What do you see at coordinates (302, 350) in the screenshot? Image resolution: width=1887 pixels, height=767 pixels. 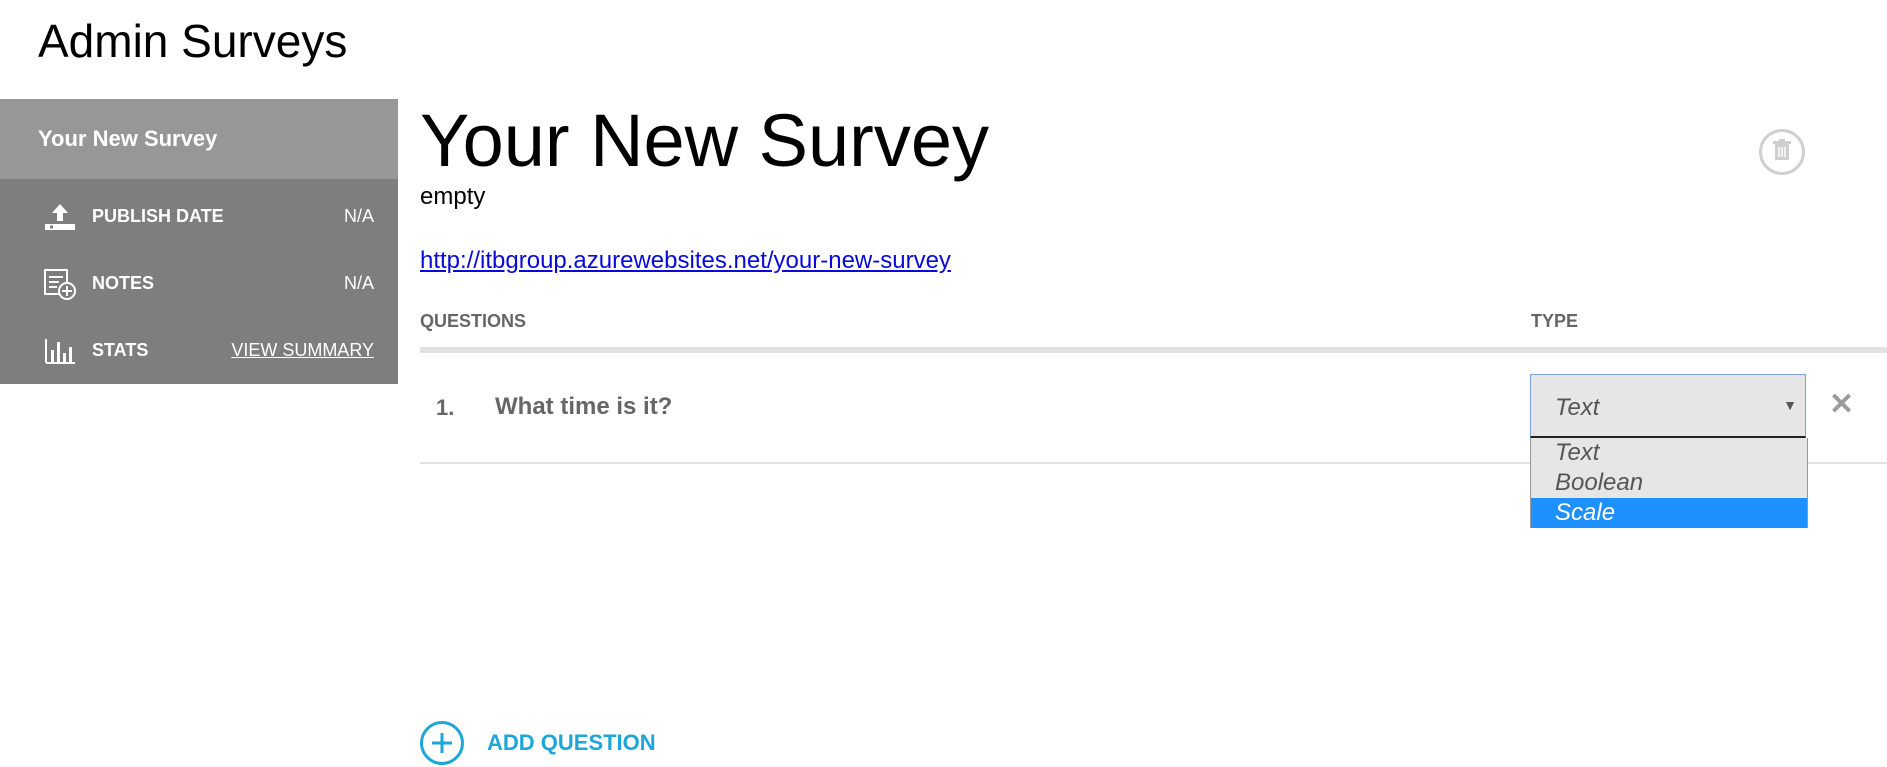 I see `view-summary-link: VIEW SUMMARY` at bounding box center [302, 350].